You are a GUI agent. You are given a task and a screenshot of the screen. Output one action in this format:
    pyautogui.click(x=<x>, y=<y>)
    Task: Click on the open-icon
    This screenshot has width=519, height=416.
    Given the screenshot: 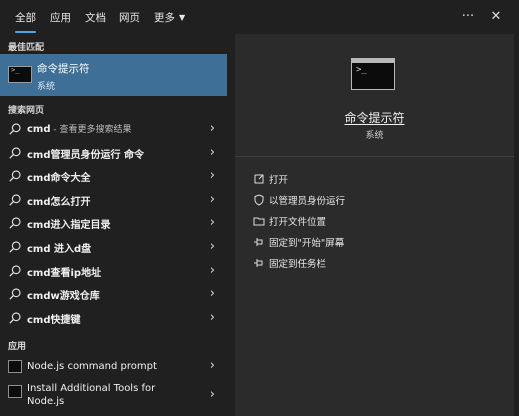 What is the action you would take?
    pyautogui.click(x=259, y=179)
    